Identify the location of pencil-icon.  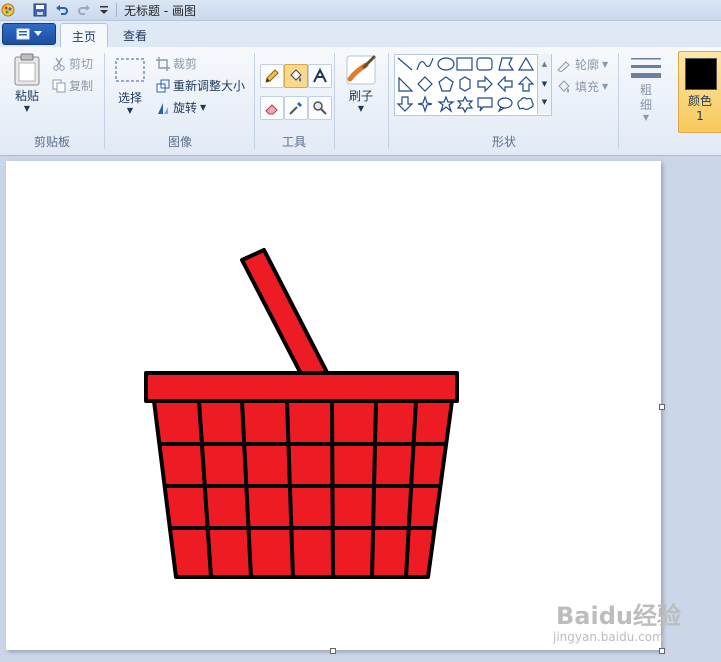
(272, 76).